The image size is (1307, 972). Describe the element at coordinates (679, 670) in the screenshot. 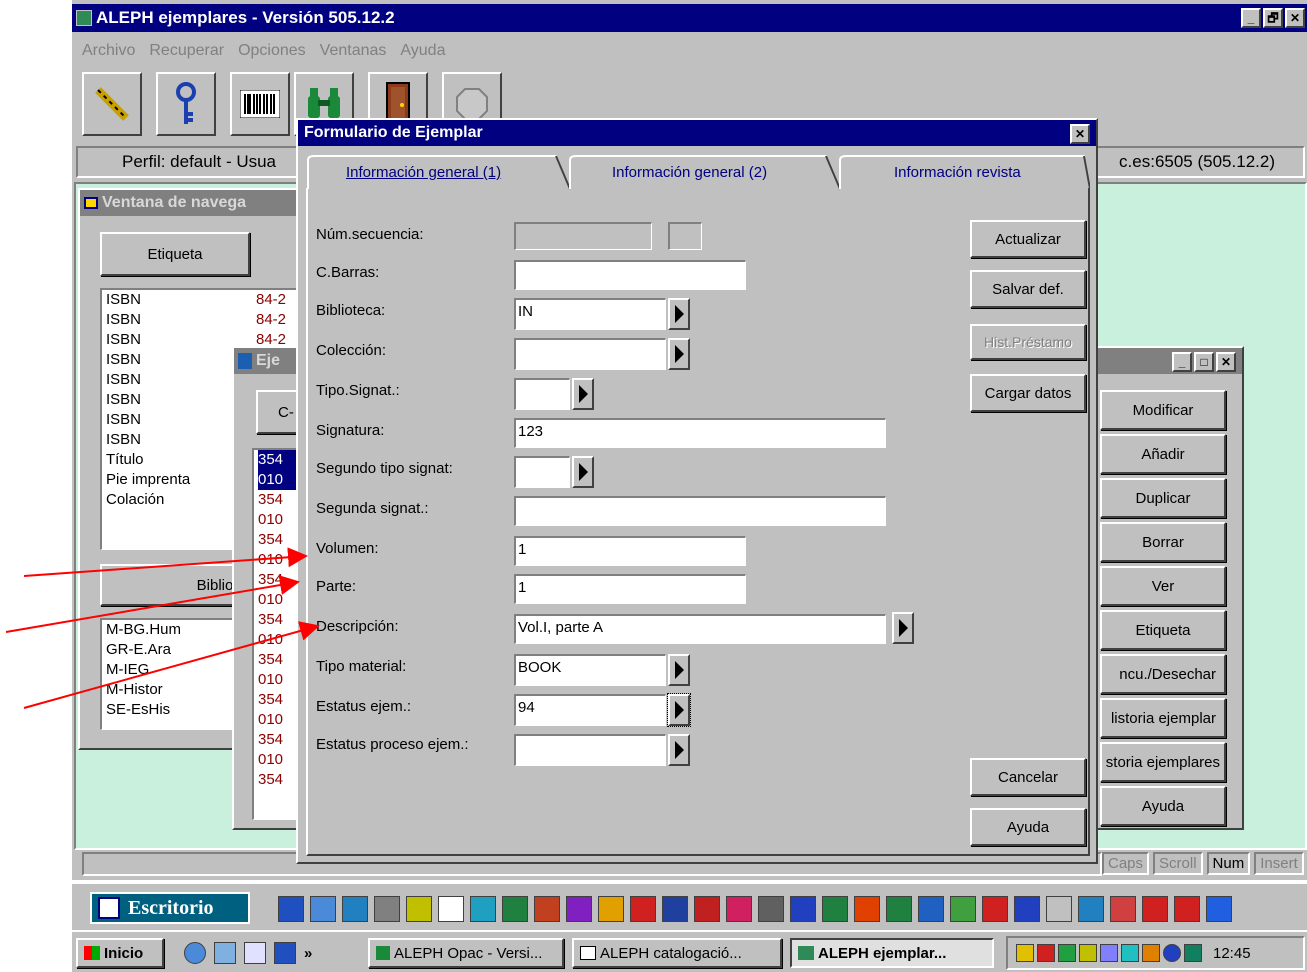

I see `tipo-material-select-button` at that location.